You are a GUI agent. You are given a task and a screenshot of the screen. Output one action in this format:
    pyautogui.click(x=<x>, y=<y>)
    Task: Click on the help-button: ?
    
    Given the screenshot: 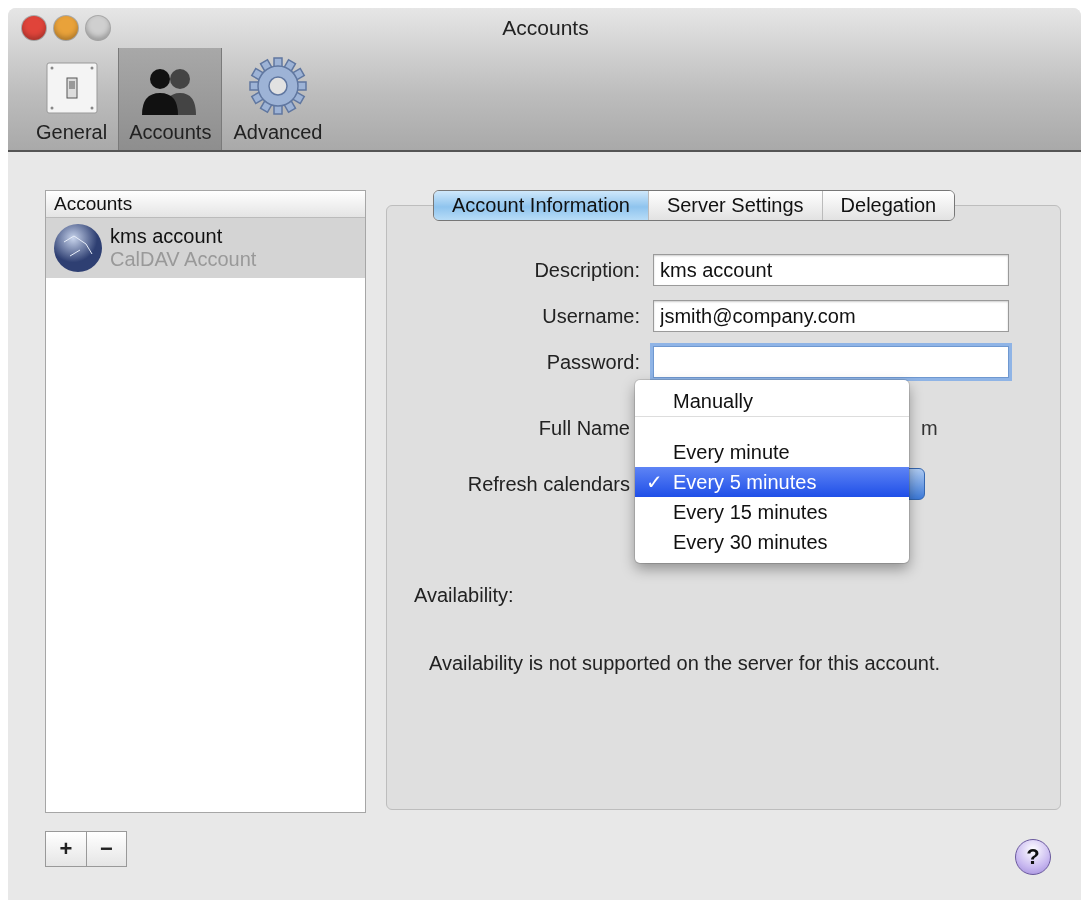 What is the action you would take?
    pyautogui.click(x=1033, y=857)
    